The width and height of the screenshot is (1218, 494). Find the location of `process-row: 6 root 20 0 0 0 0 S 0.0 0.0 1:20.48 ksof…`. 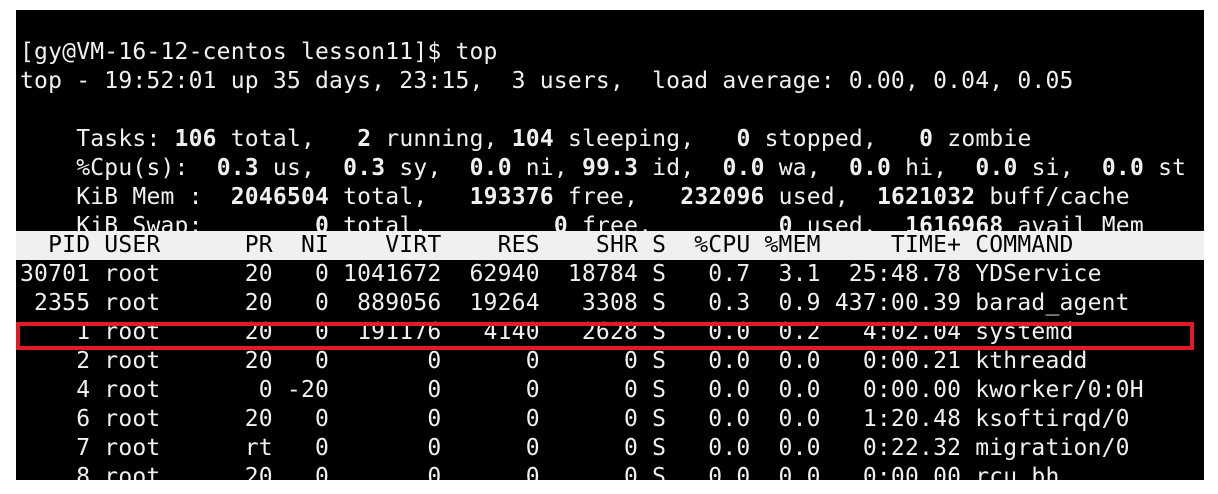

process-row: 6 root 20 0 0 0 0 S 0.0 0.0 1:20.48 ksof… is located at coordinates (575, 419).